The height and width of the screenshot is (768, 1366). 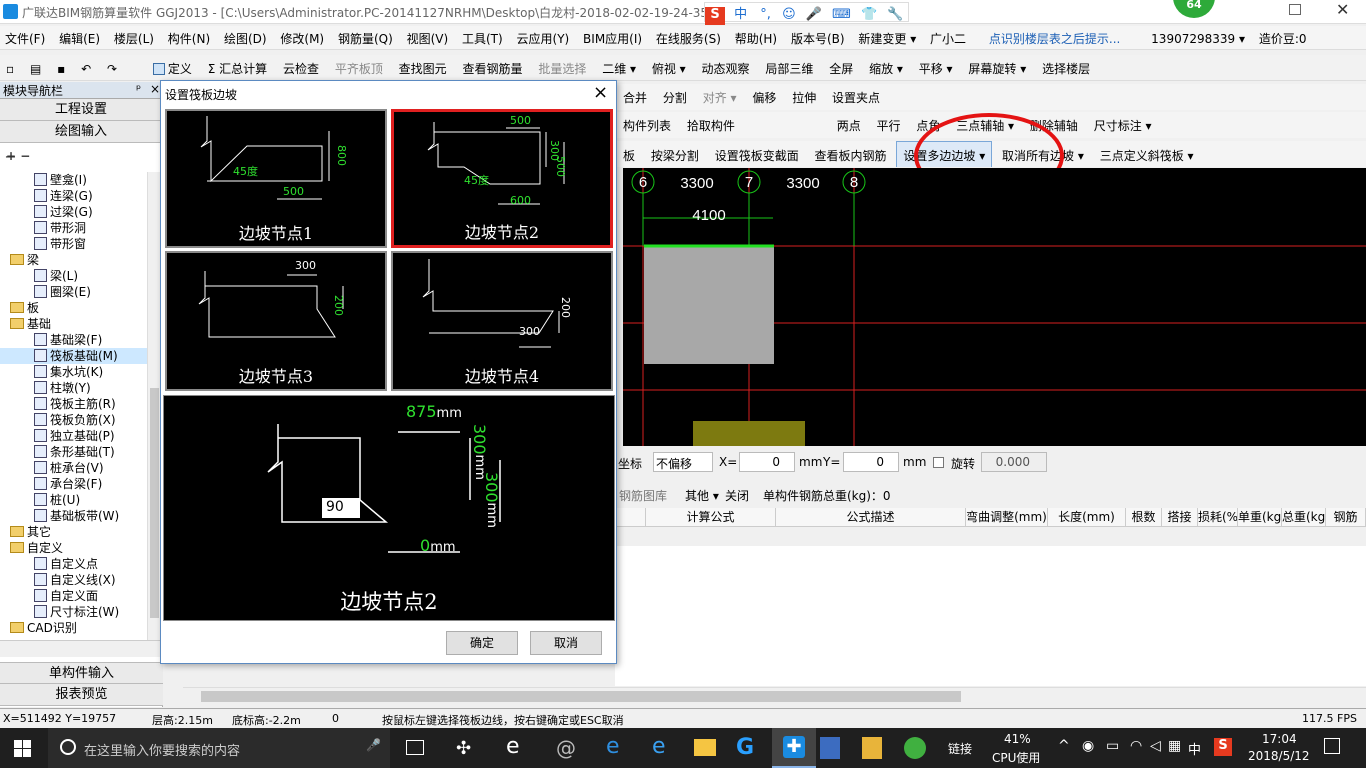 What do you see at coordinates (675, 154) in the screenshot?
I see `split-by-beam-button: 按梁分割` at bounding box center [675, 154].